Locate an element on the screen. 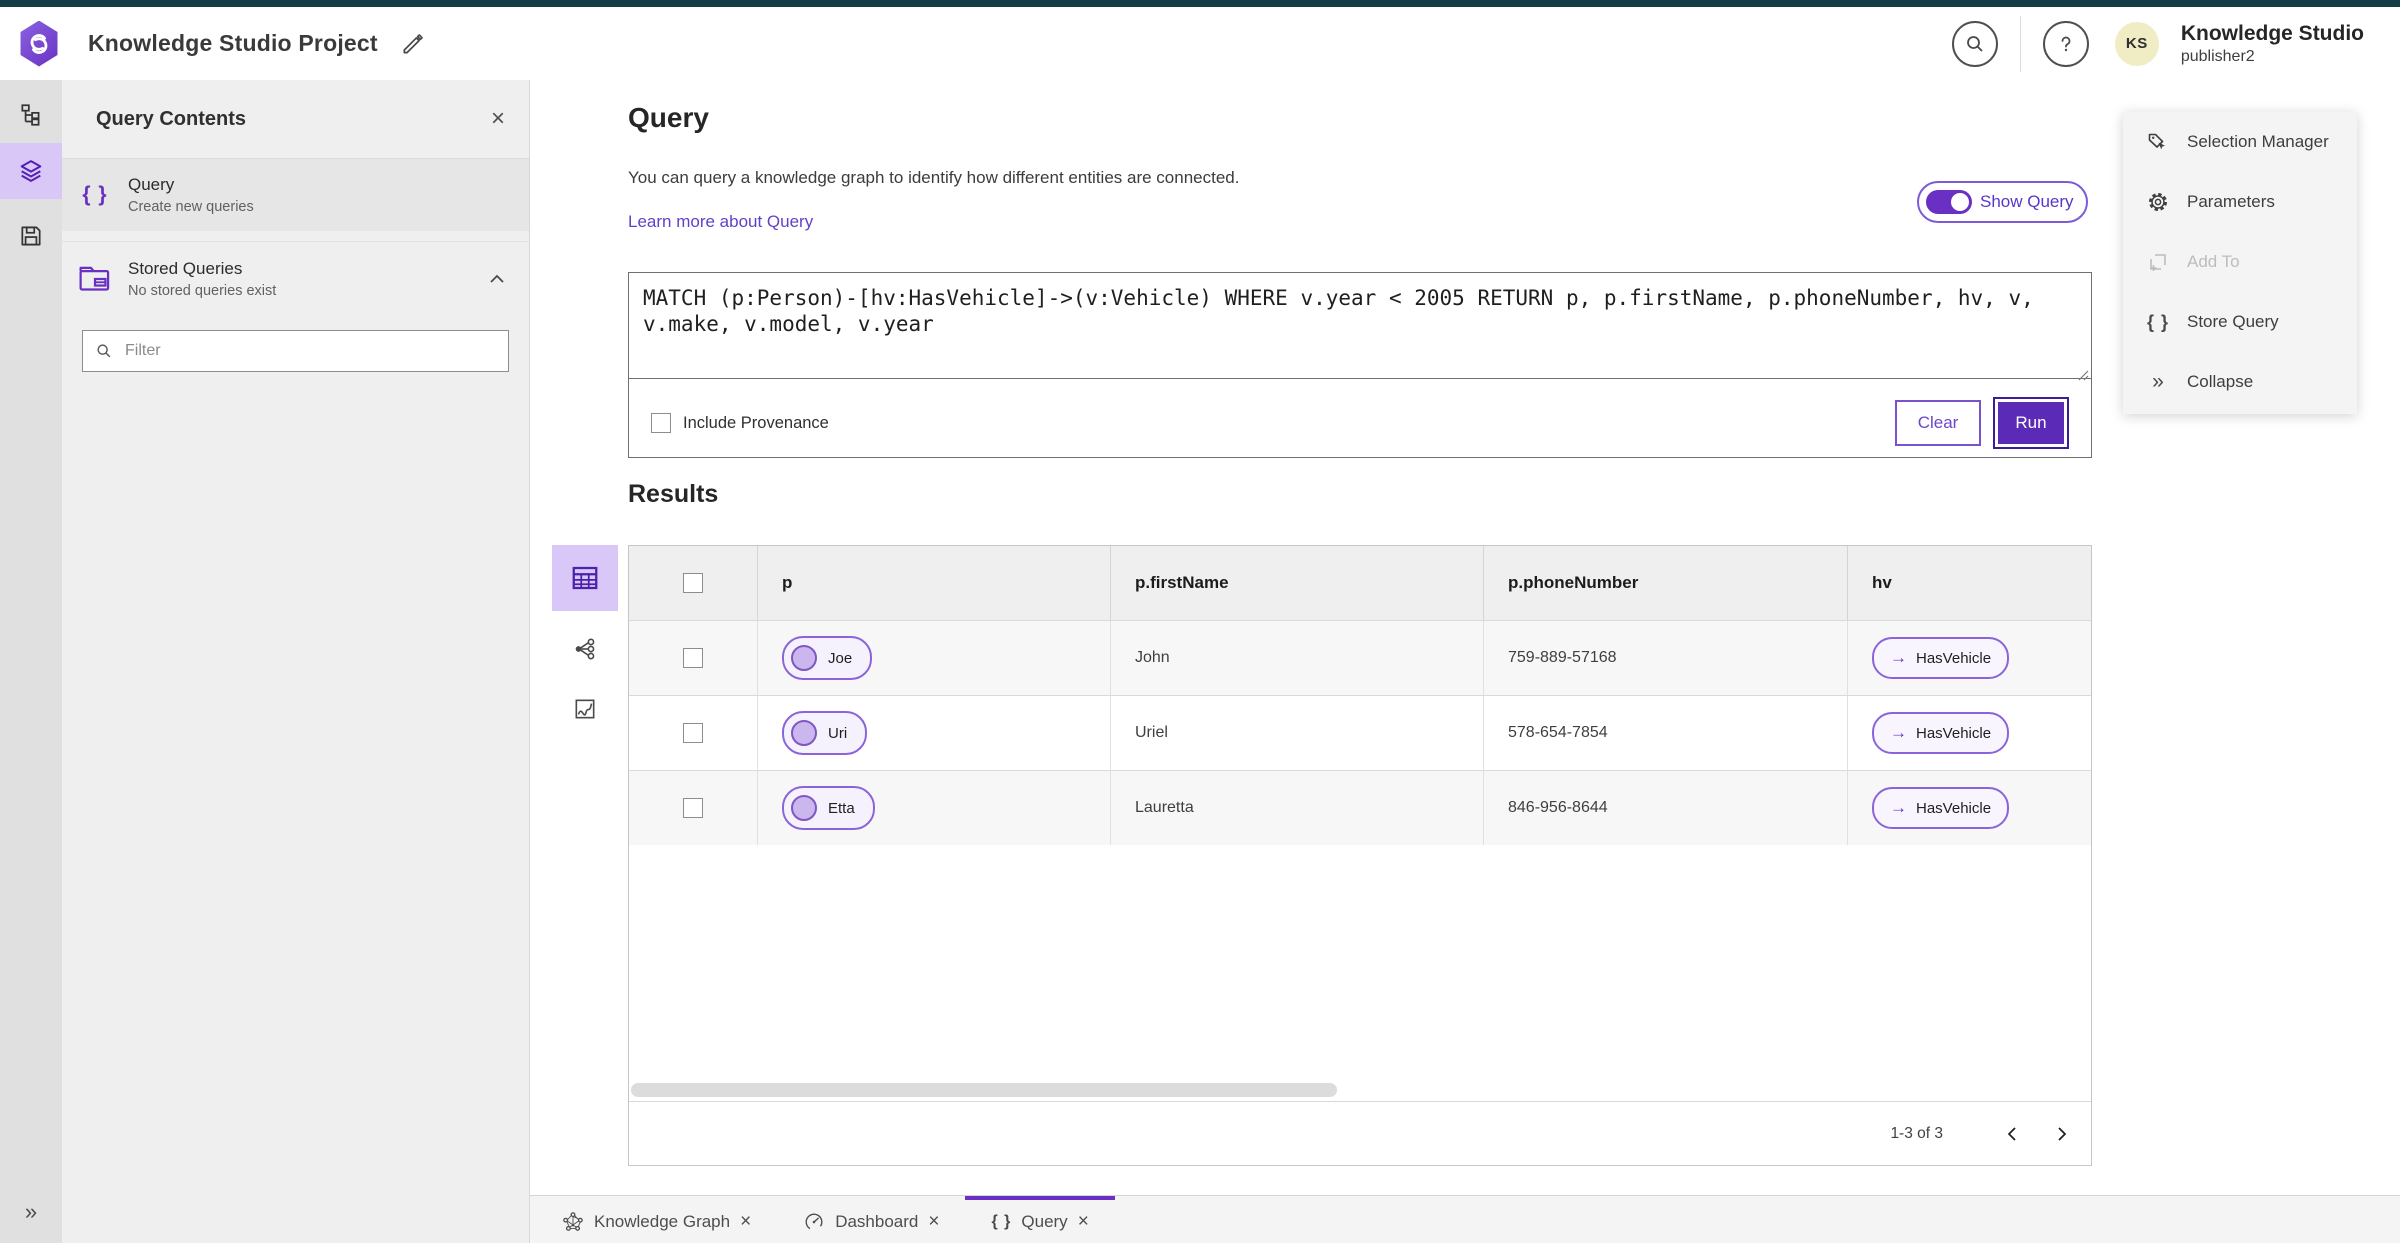 The width and height of the screenshot is (2400, 1243). collapse-section-icon is located at coordinates (497, 279).